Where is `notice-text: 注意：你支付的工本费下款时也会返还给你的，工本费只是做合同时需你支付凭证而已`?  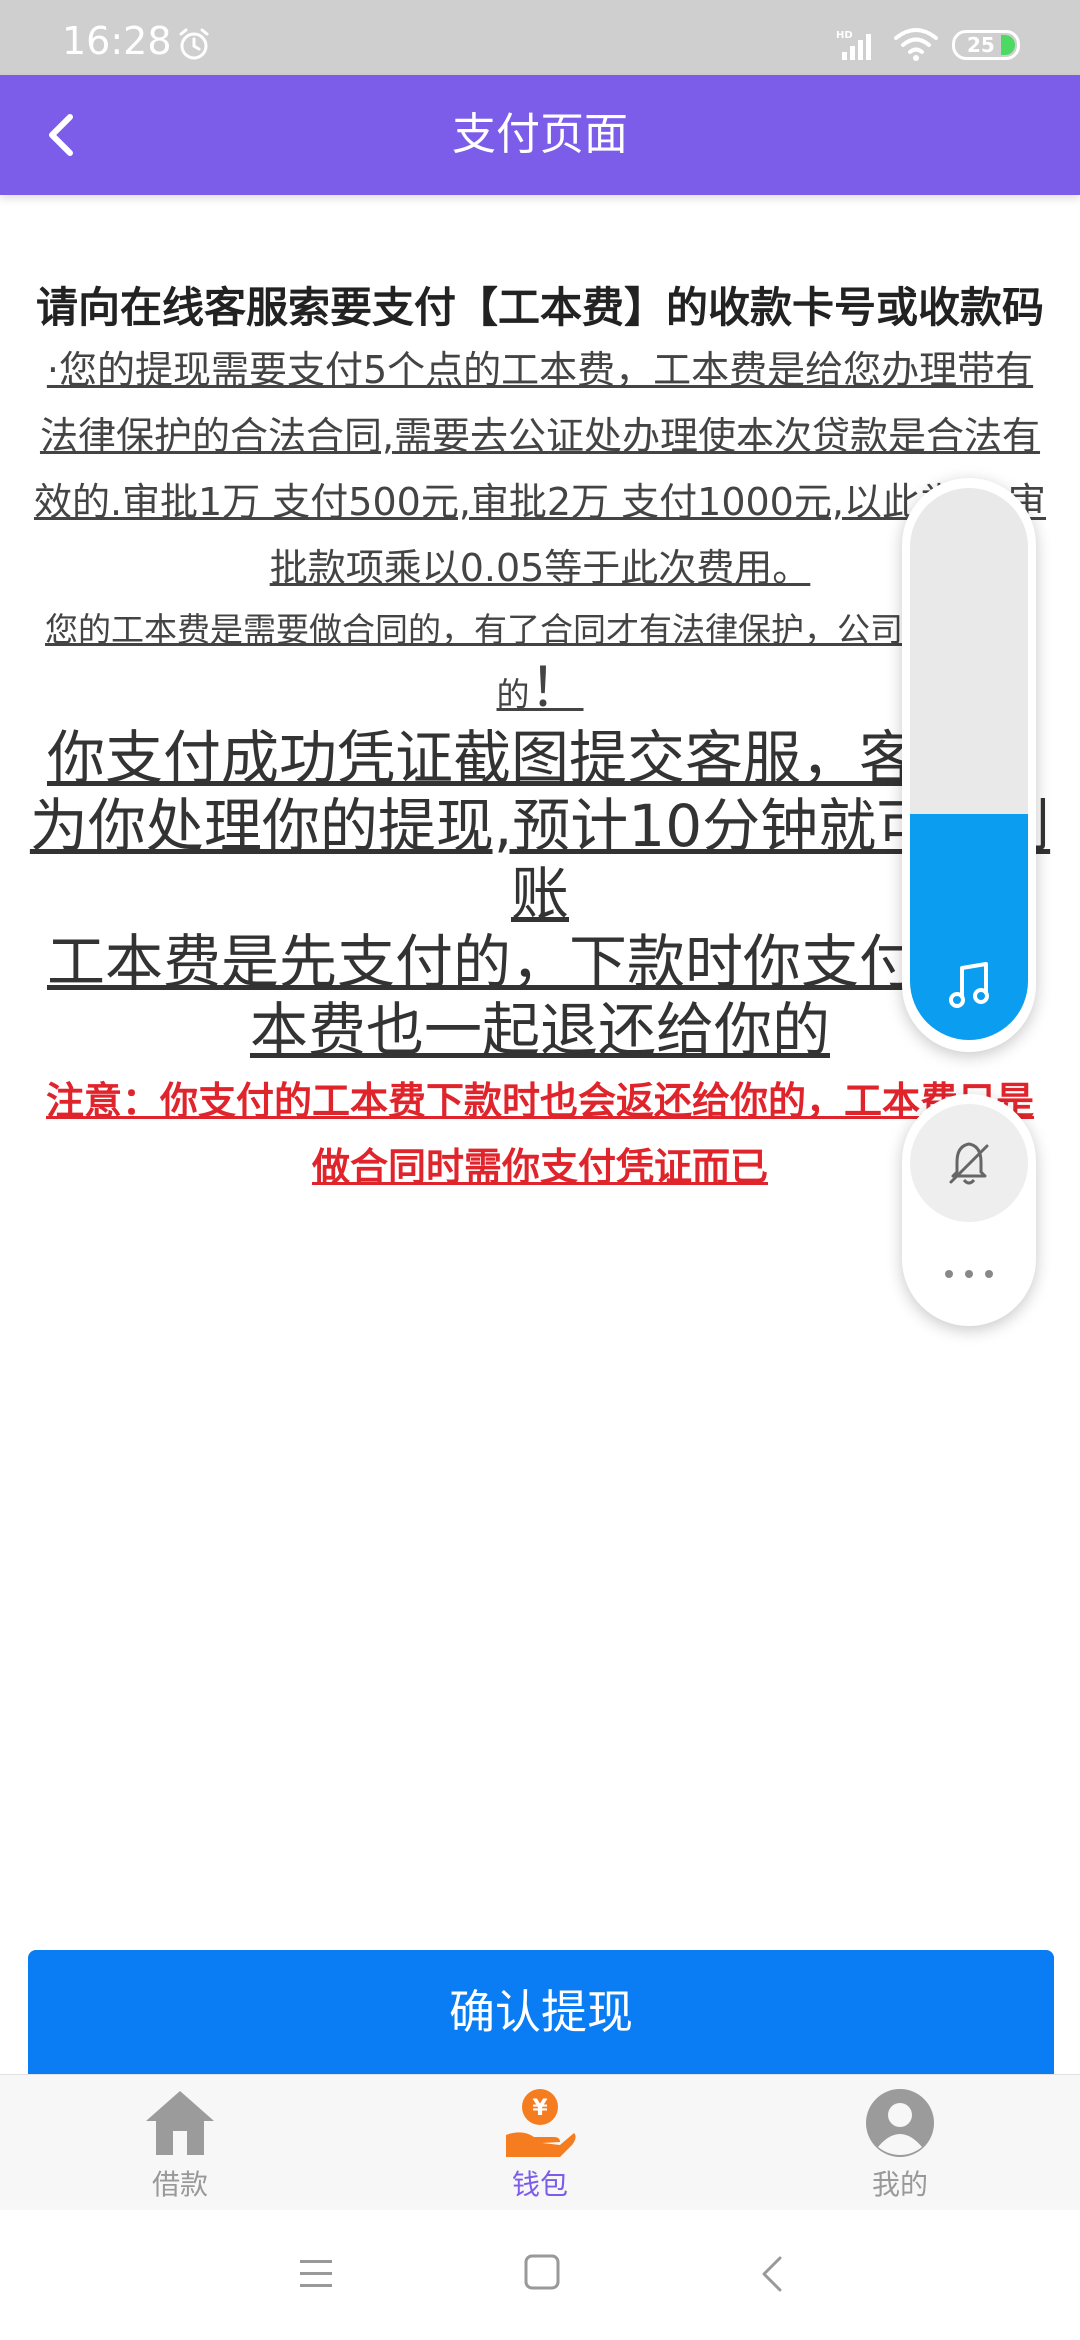 notice-text: 注意：你支付的工本费下款时也会返还给你的，工本费只是做合同时需你支付凭证而已 is located at coordinates (539, 1134).